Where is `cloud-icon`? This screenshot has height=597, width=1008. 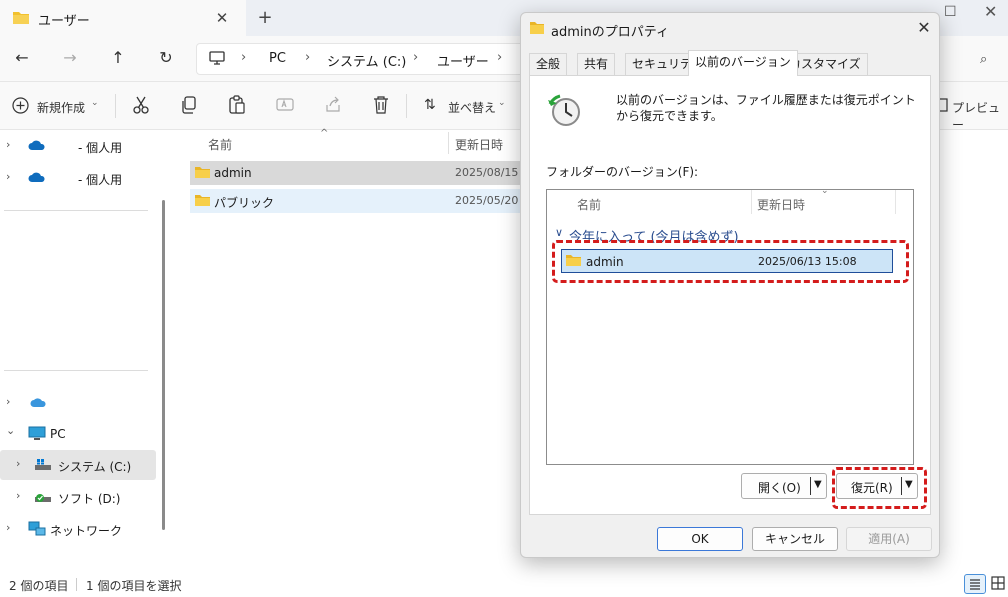
cloud-icon is located at coordinates (38, 402).